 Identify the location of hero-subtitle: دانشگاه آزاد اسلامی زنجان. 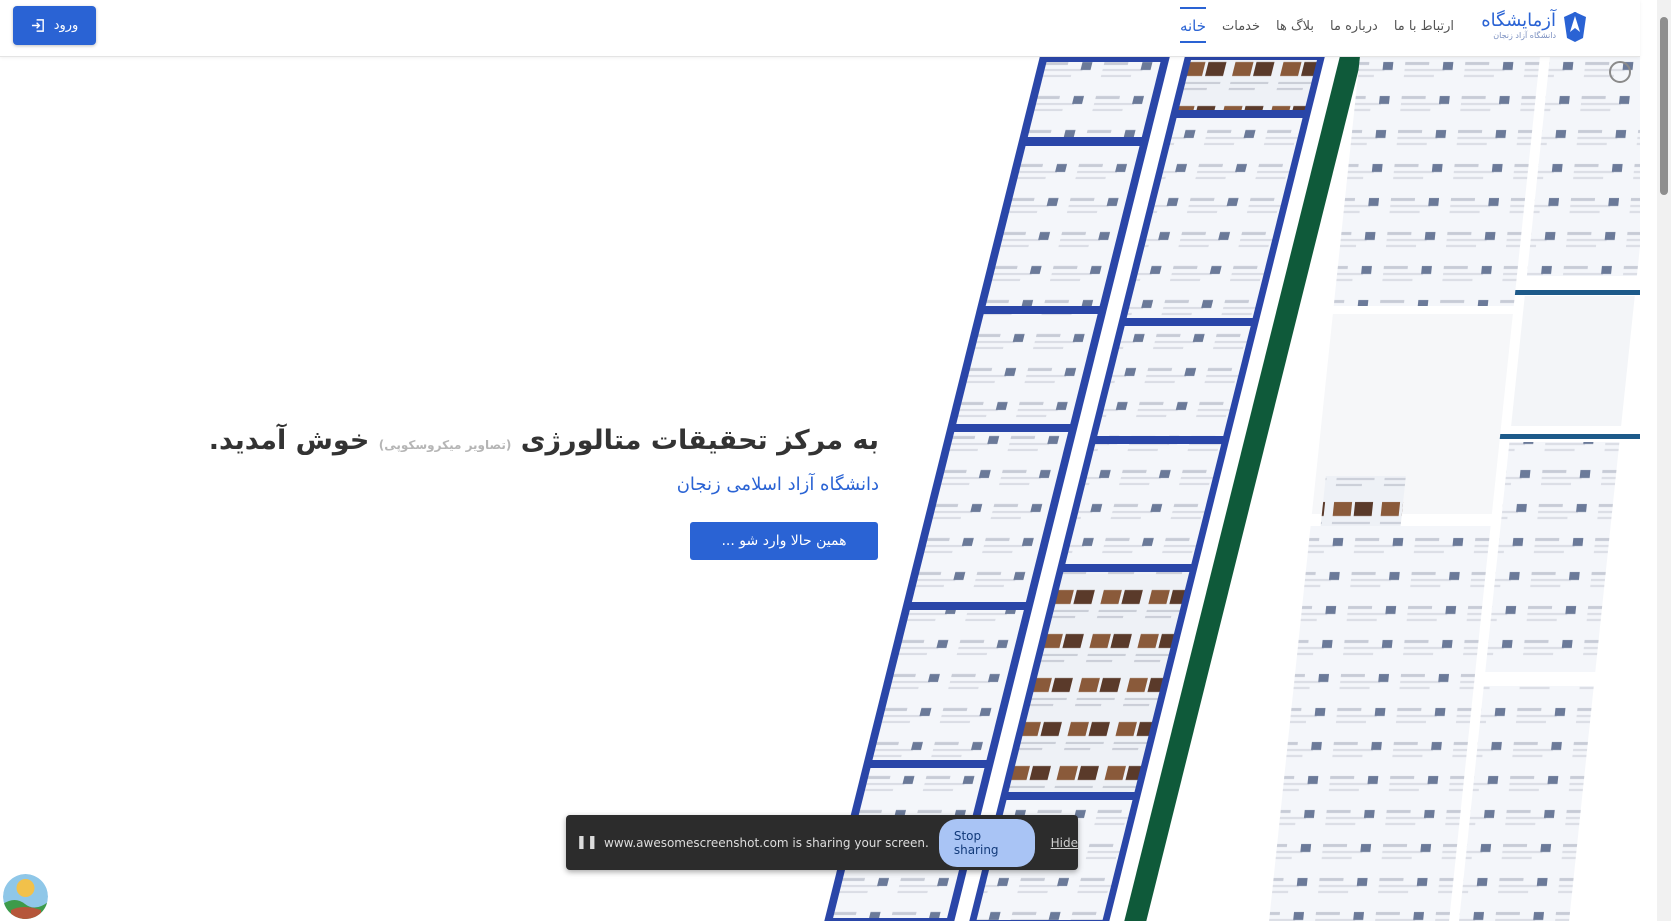
(777, 484).